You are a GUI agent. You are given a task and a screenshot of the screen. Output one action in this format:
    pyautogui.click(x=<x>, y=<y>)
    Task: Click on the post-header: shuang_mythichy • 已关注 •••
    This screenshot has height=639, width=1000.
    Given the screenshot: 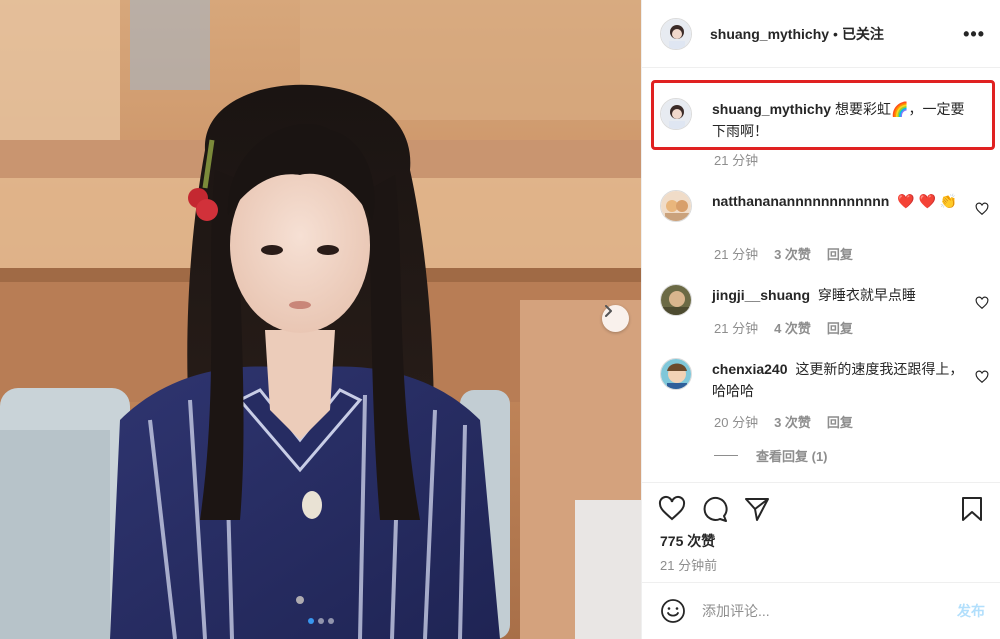 What is the action you would take?
    pyautogui.click(x=821, y=34)
    